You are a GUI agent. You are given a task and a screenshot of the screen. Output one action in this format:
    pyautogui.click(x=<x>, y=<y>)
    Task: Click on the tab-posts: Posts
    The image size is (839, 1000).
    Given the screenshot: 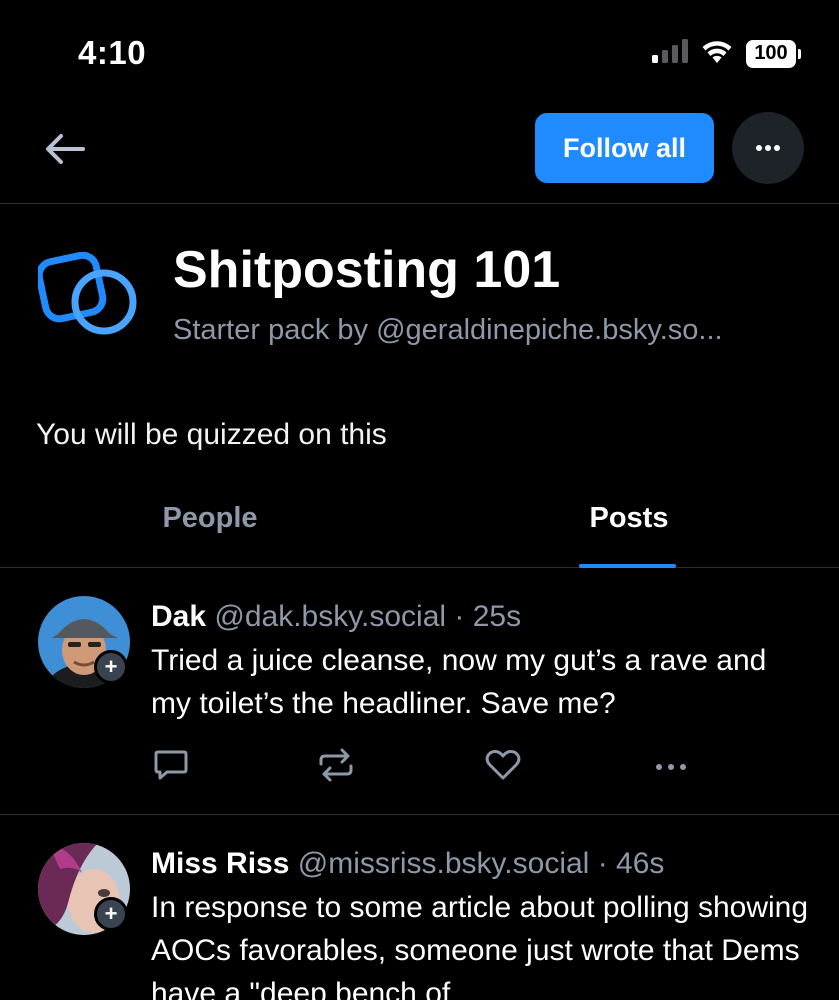 What is the action you would take?
    pyautogui.click(x=629, y=527)
    